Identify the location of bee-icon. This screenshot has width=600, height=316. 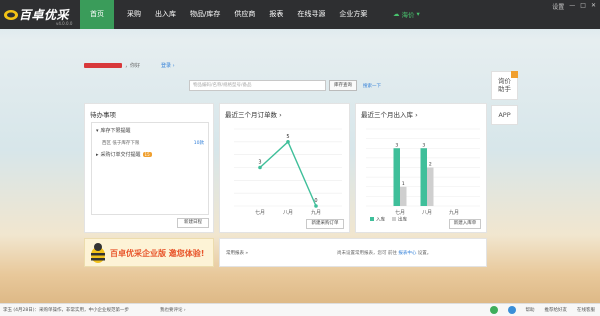
(98, 253).